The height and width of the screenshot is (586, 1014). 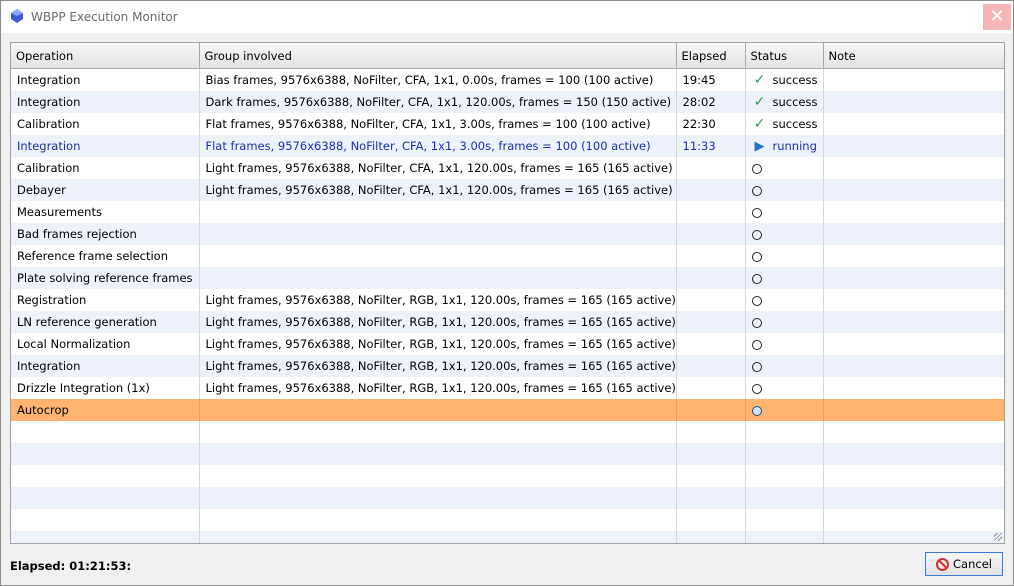 I want to click on column-header-note: Note, so click(x=913, y=56).